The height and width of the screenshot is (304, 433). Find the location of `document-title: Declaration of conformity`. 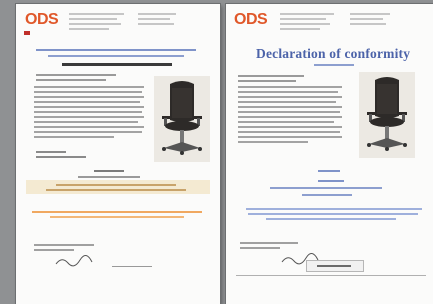

document-title: Declaration of conformity is located at coordinates (333, 53).